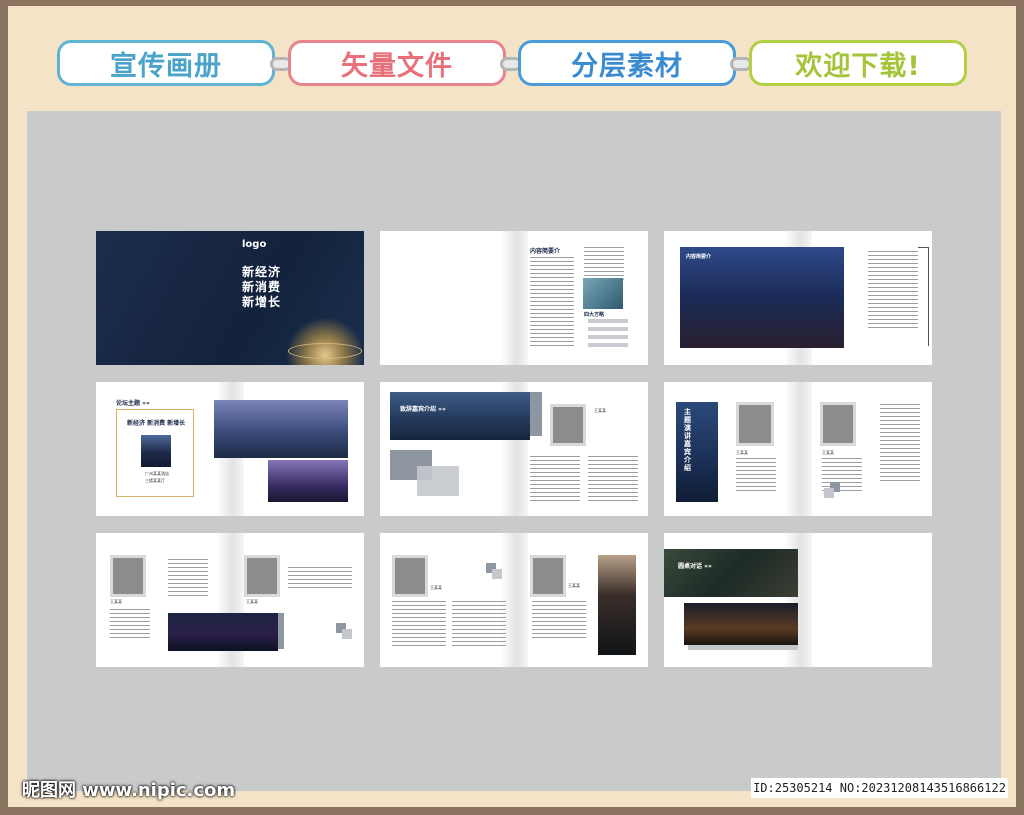  I want to click on p5-portrait, so click(568, 425).